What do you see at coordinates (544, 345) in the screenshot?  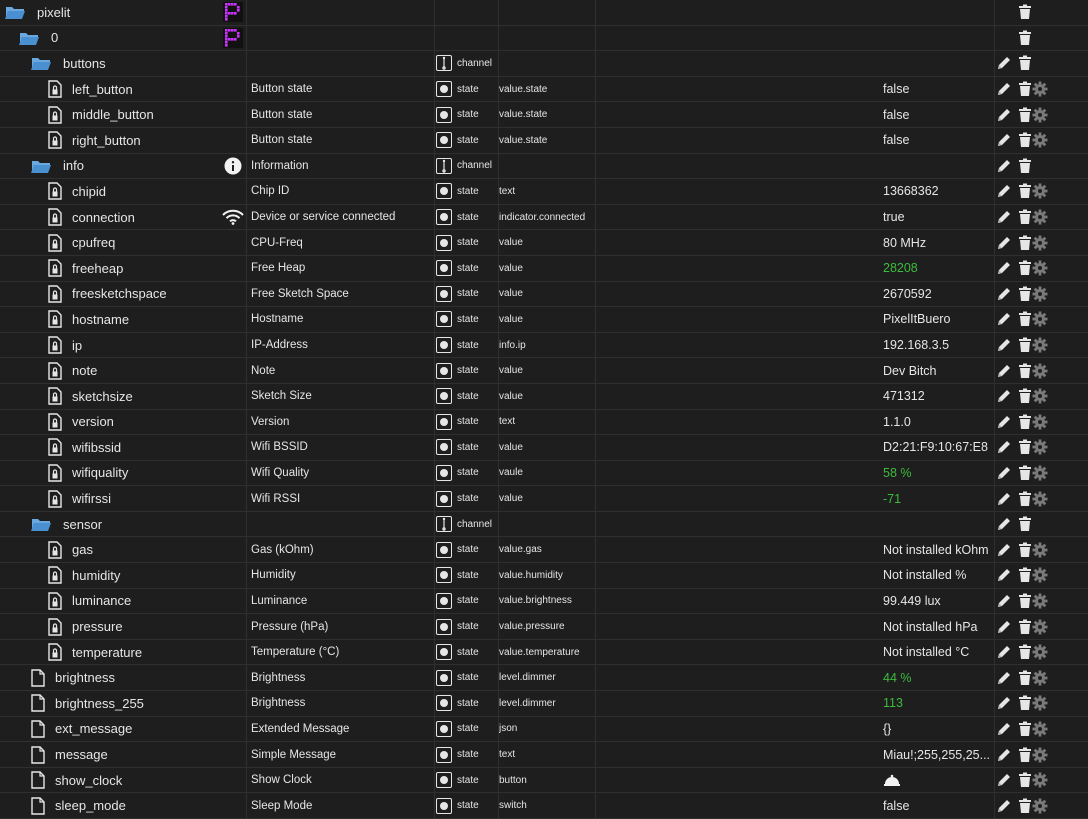 I see `tree-state-row: ip IP-Address state info.ip 192.168.3.5` at bounding box center [544, 345].